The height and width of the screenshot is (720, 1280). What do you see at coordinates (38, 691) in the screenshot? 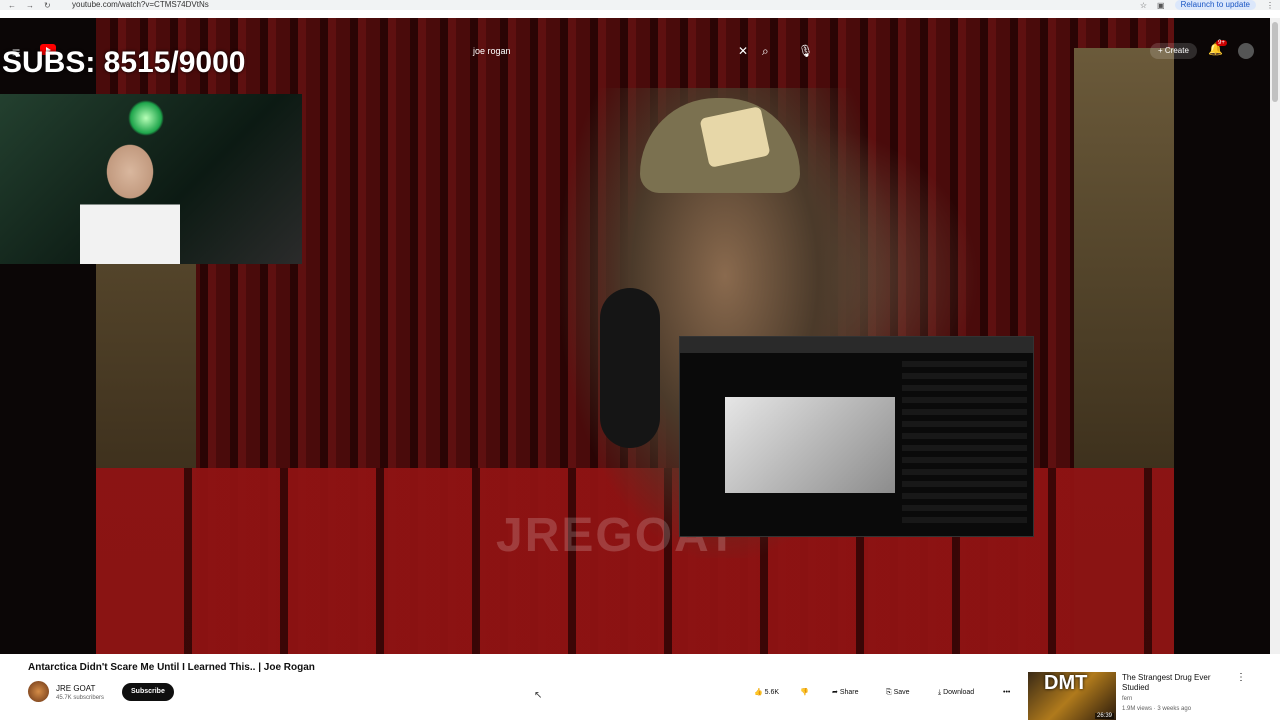
I see `channel-avatar` at bounding box center [38, 691].